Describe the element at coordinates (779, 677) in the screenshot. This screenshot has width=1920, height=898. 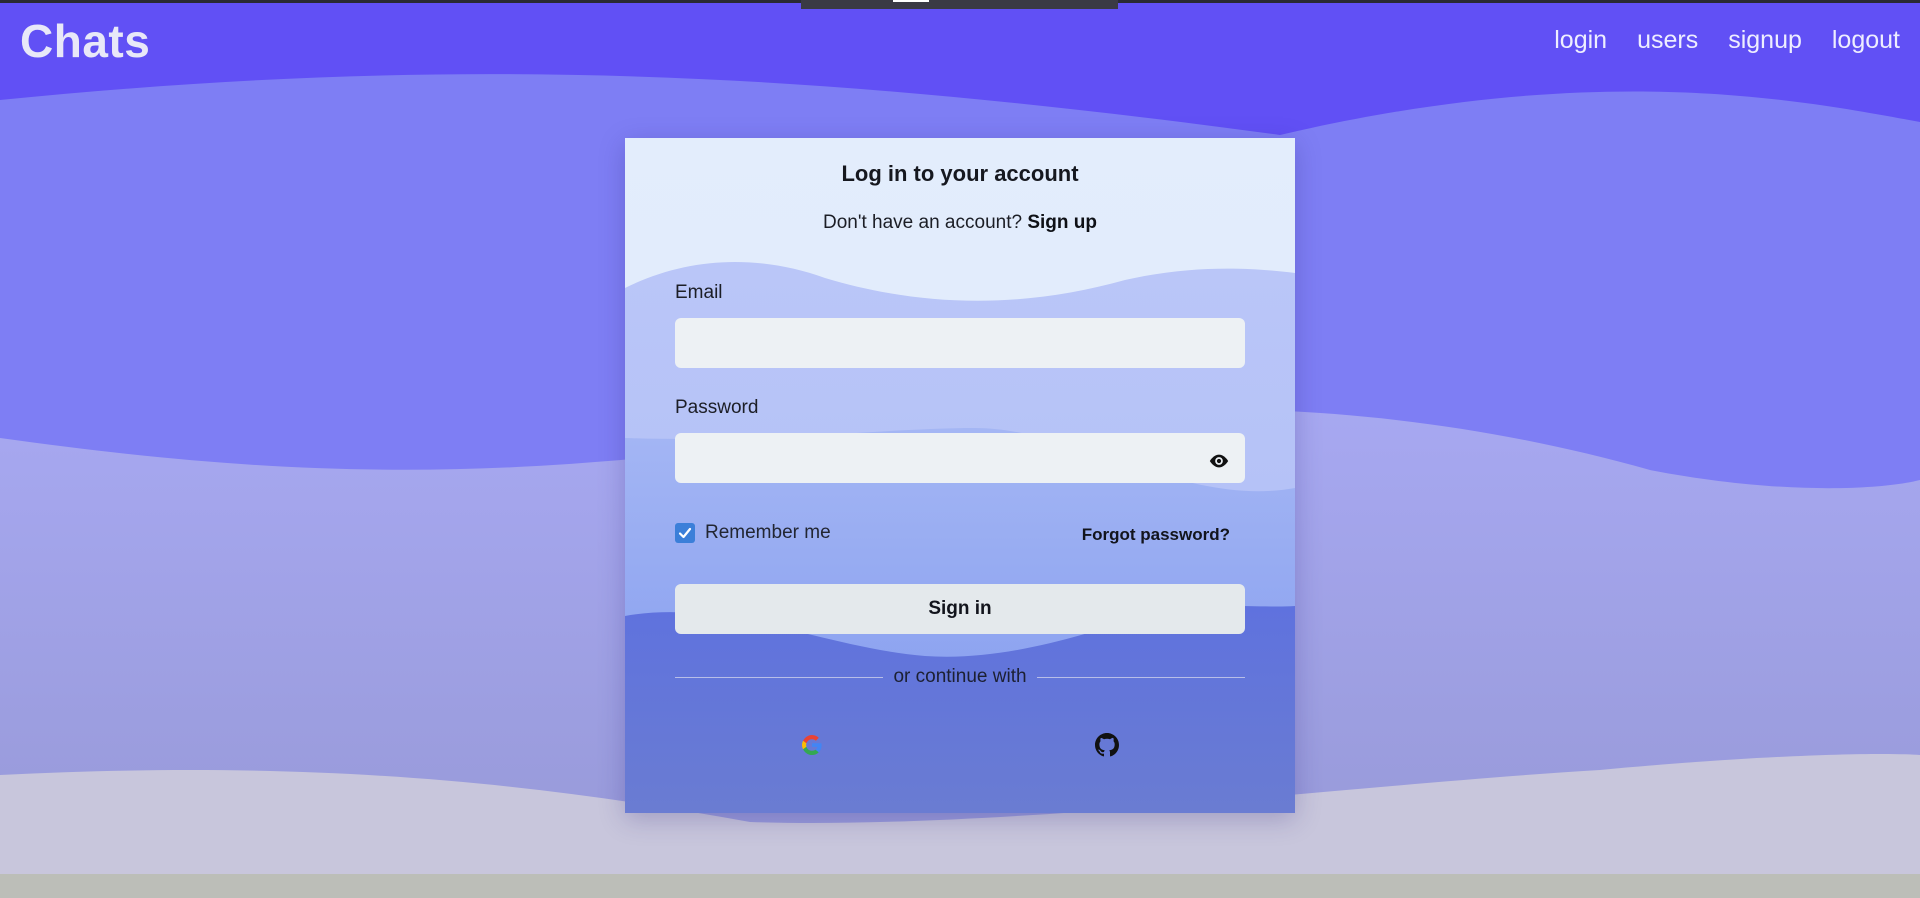
I see `divider-line-left` at that location.